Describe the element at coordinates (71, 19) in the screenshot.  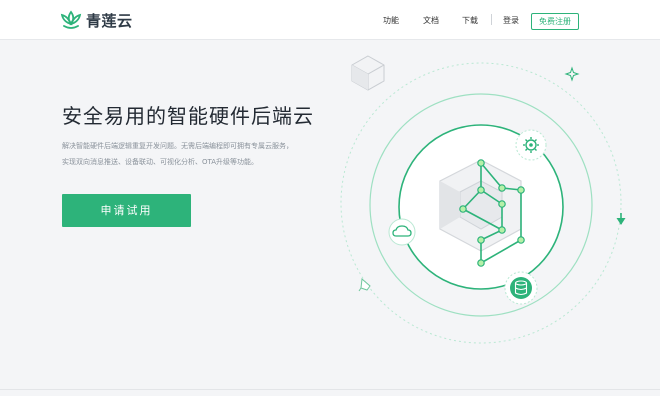
I see `lotus-logo-icon` at that location.